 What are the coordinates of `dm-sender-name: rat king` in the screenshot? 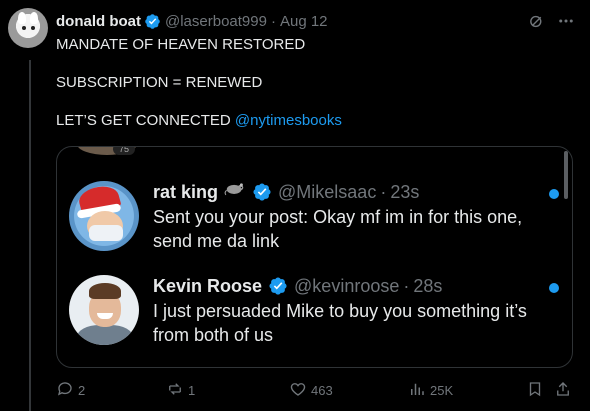 It's located at (186, 192).